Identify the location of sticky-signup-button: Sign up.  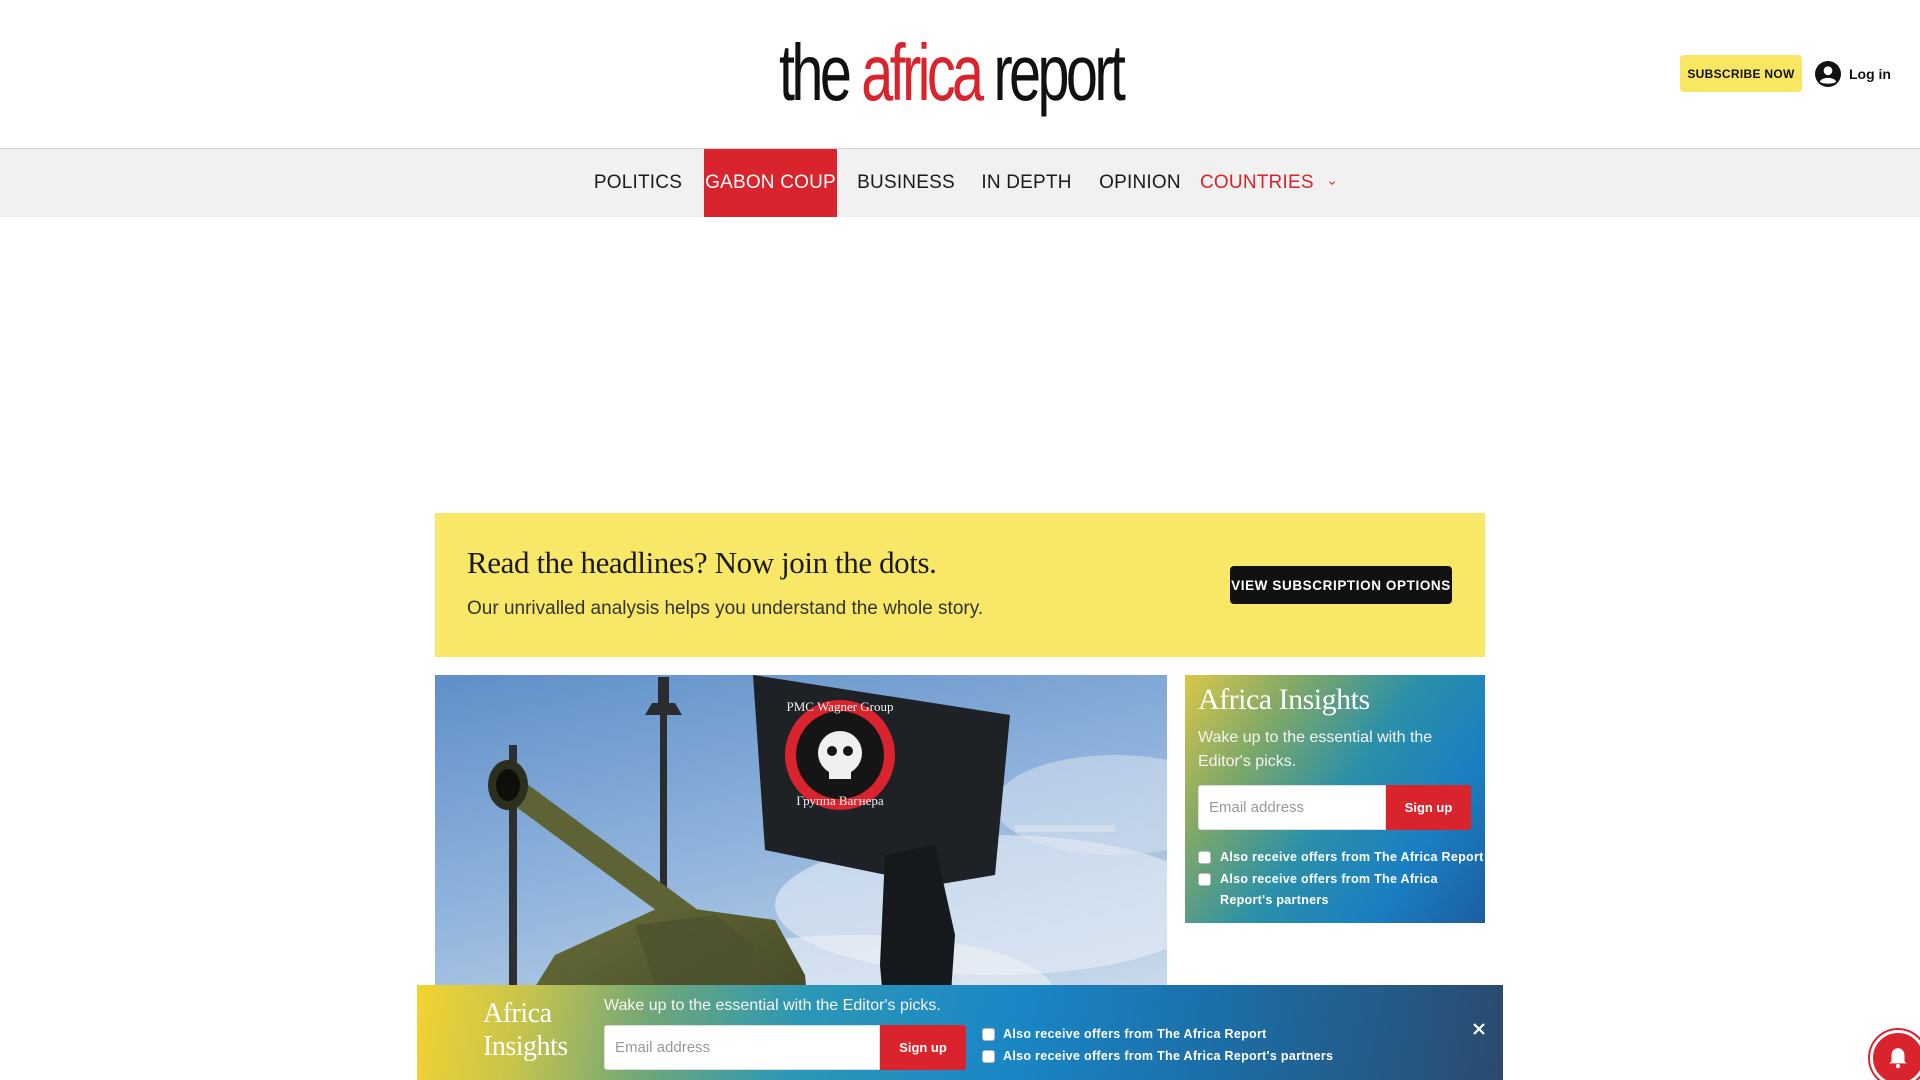
(923, 1047).